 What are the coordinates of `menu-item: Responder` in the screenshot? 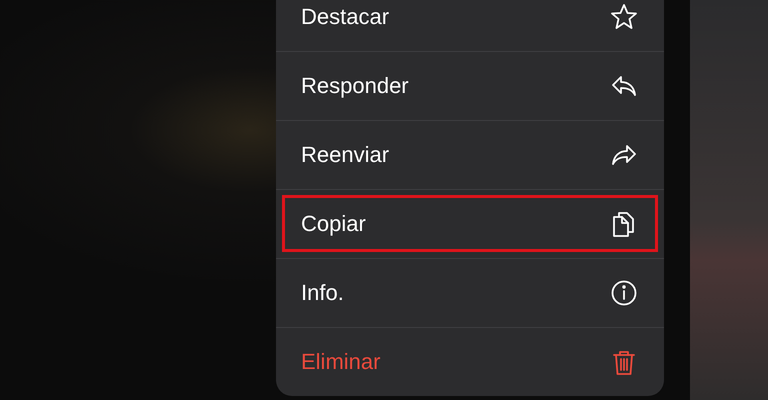 It's located at (470, 85).